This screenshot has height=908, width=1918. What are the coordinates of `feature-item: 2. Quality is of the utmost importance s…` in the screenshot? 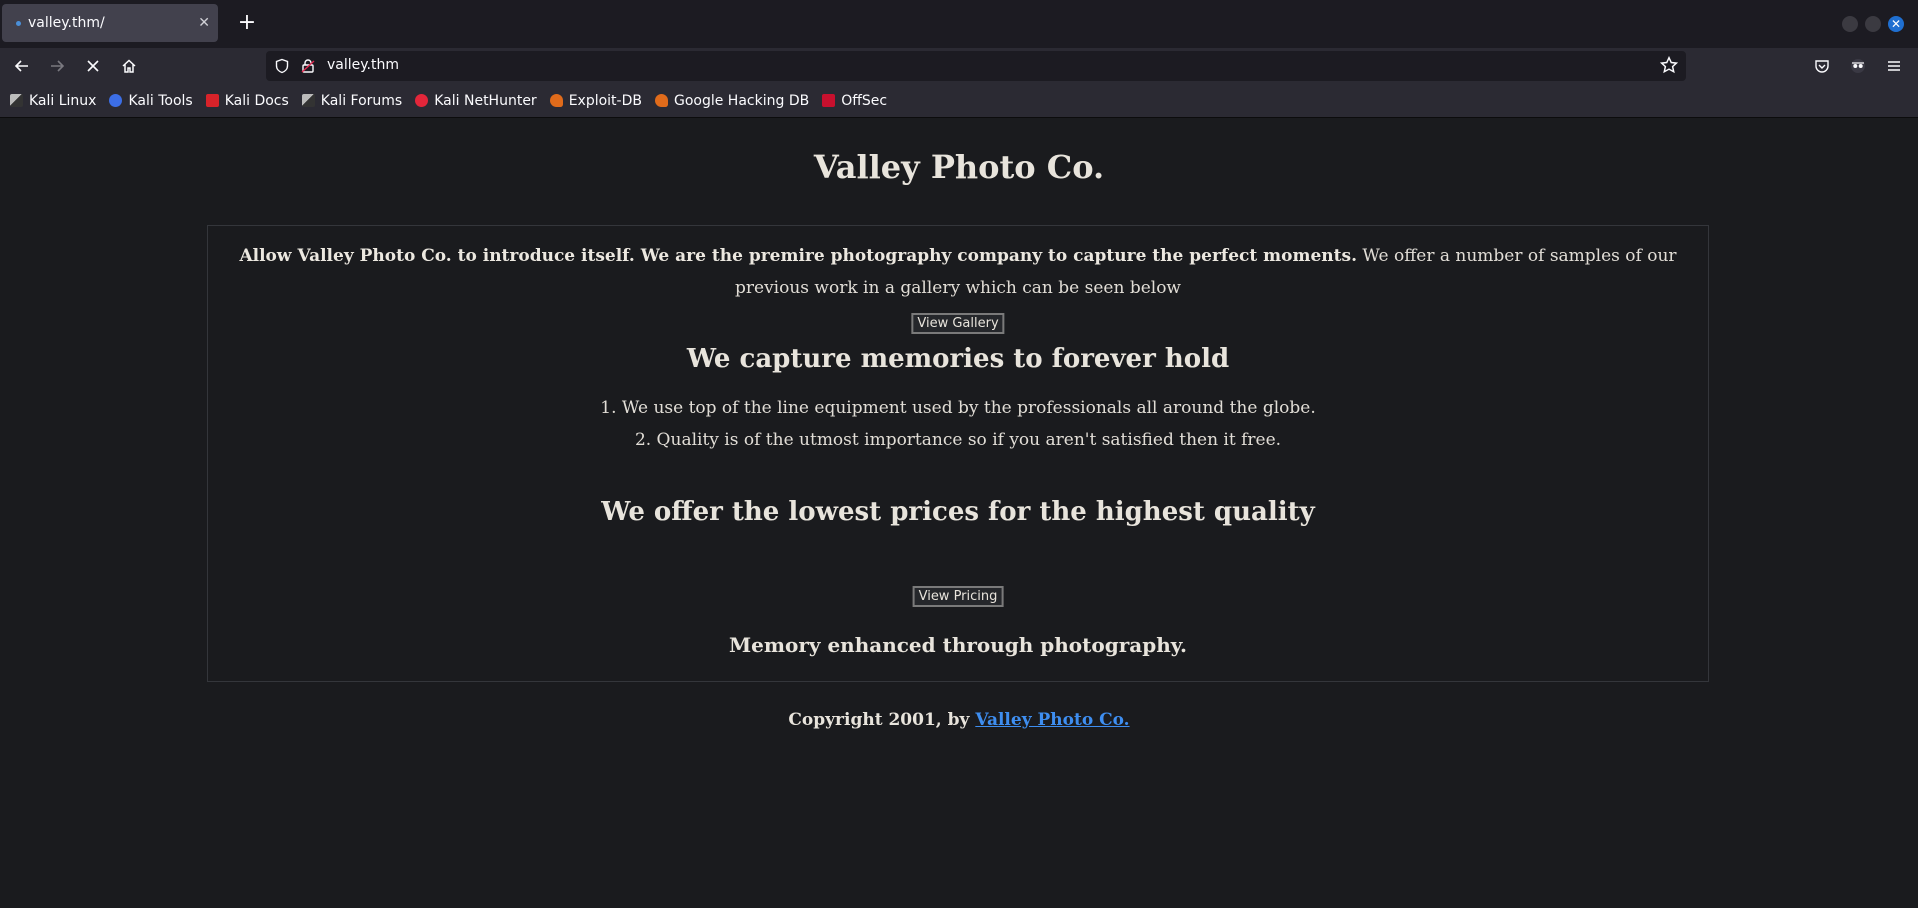 It's located at (958, 440).